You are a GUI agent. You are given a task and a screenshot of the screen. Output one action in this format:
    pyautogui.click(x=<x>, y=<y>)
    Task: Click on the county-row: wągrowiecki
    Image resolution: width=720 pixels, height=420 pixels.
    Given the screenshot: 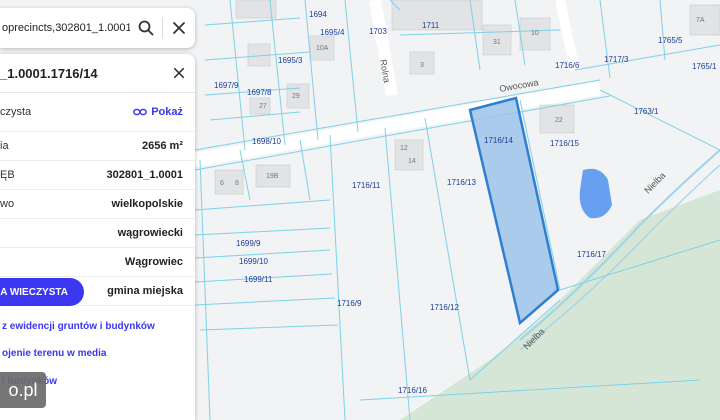 What is the action you would take?
    pyautogui.click(x=97, y=233)
    